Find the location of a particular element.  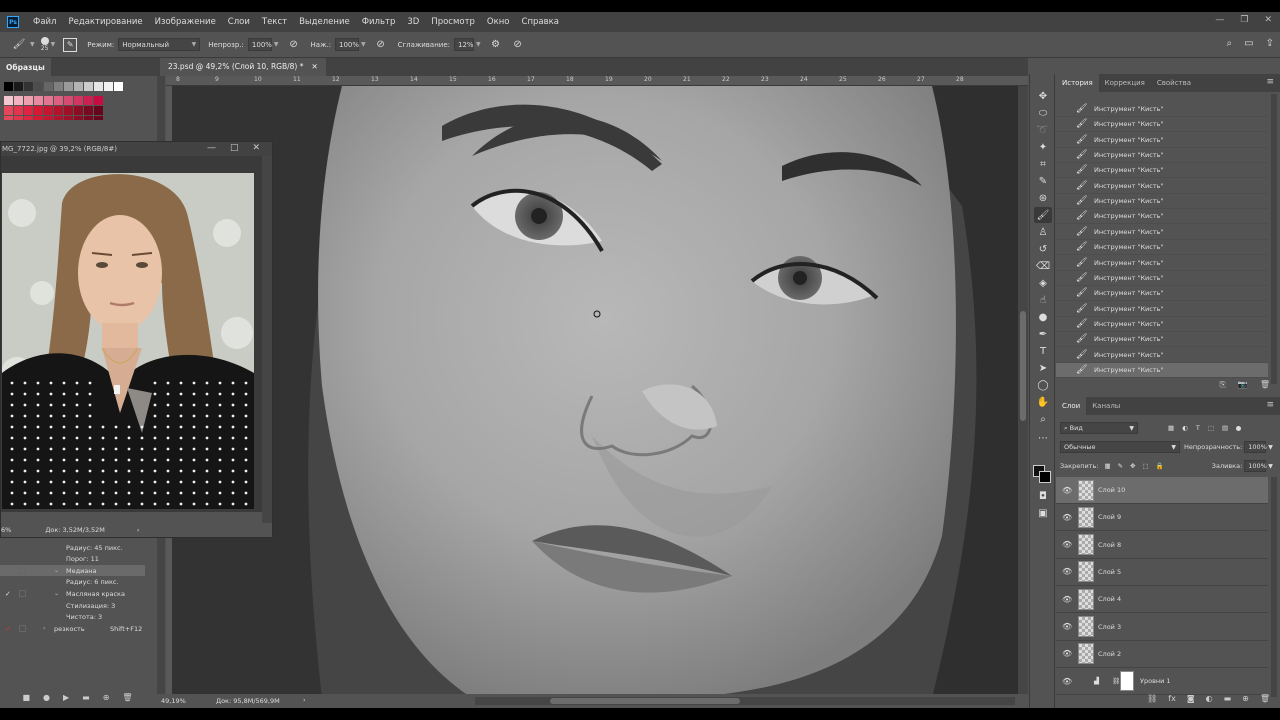

layer-name: Слой 2 is located at coordinates (1109, 654).